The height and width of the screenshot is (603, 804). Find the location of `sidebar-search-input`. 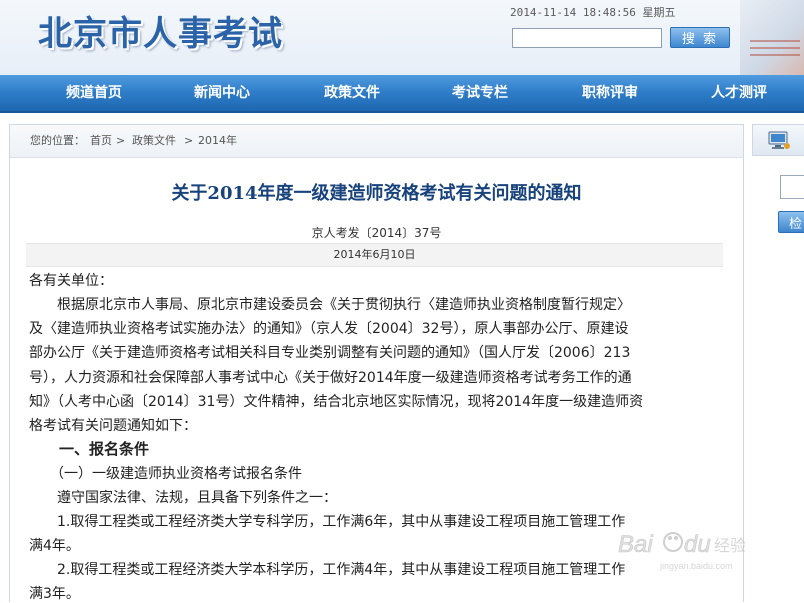

sidebar-search-input is located at coordinates (792, 187).